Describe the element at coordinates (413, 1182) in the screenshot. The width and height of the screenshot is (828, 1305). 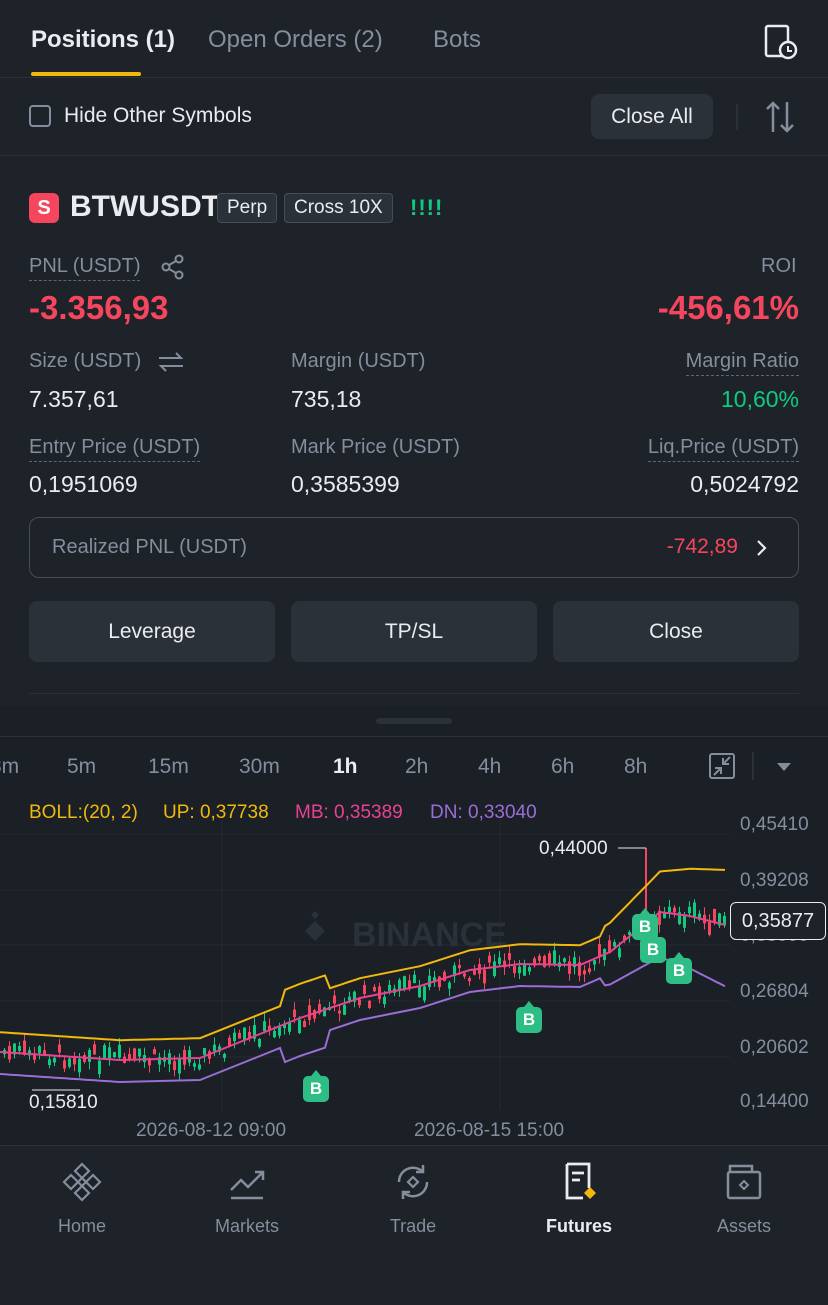
I see `trade-swap-icon` at that location.